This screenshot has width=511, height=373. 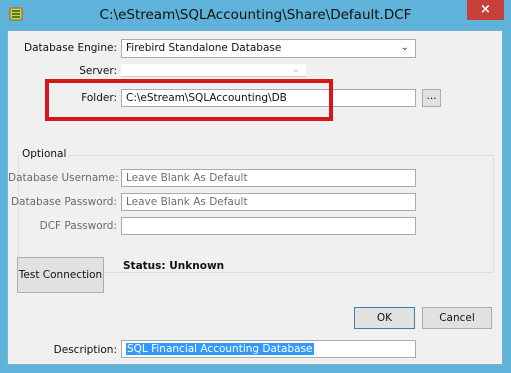 I want to click on db-username-placeholder: Leave Blank As Default, so click(x=187, y=178).